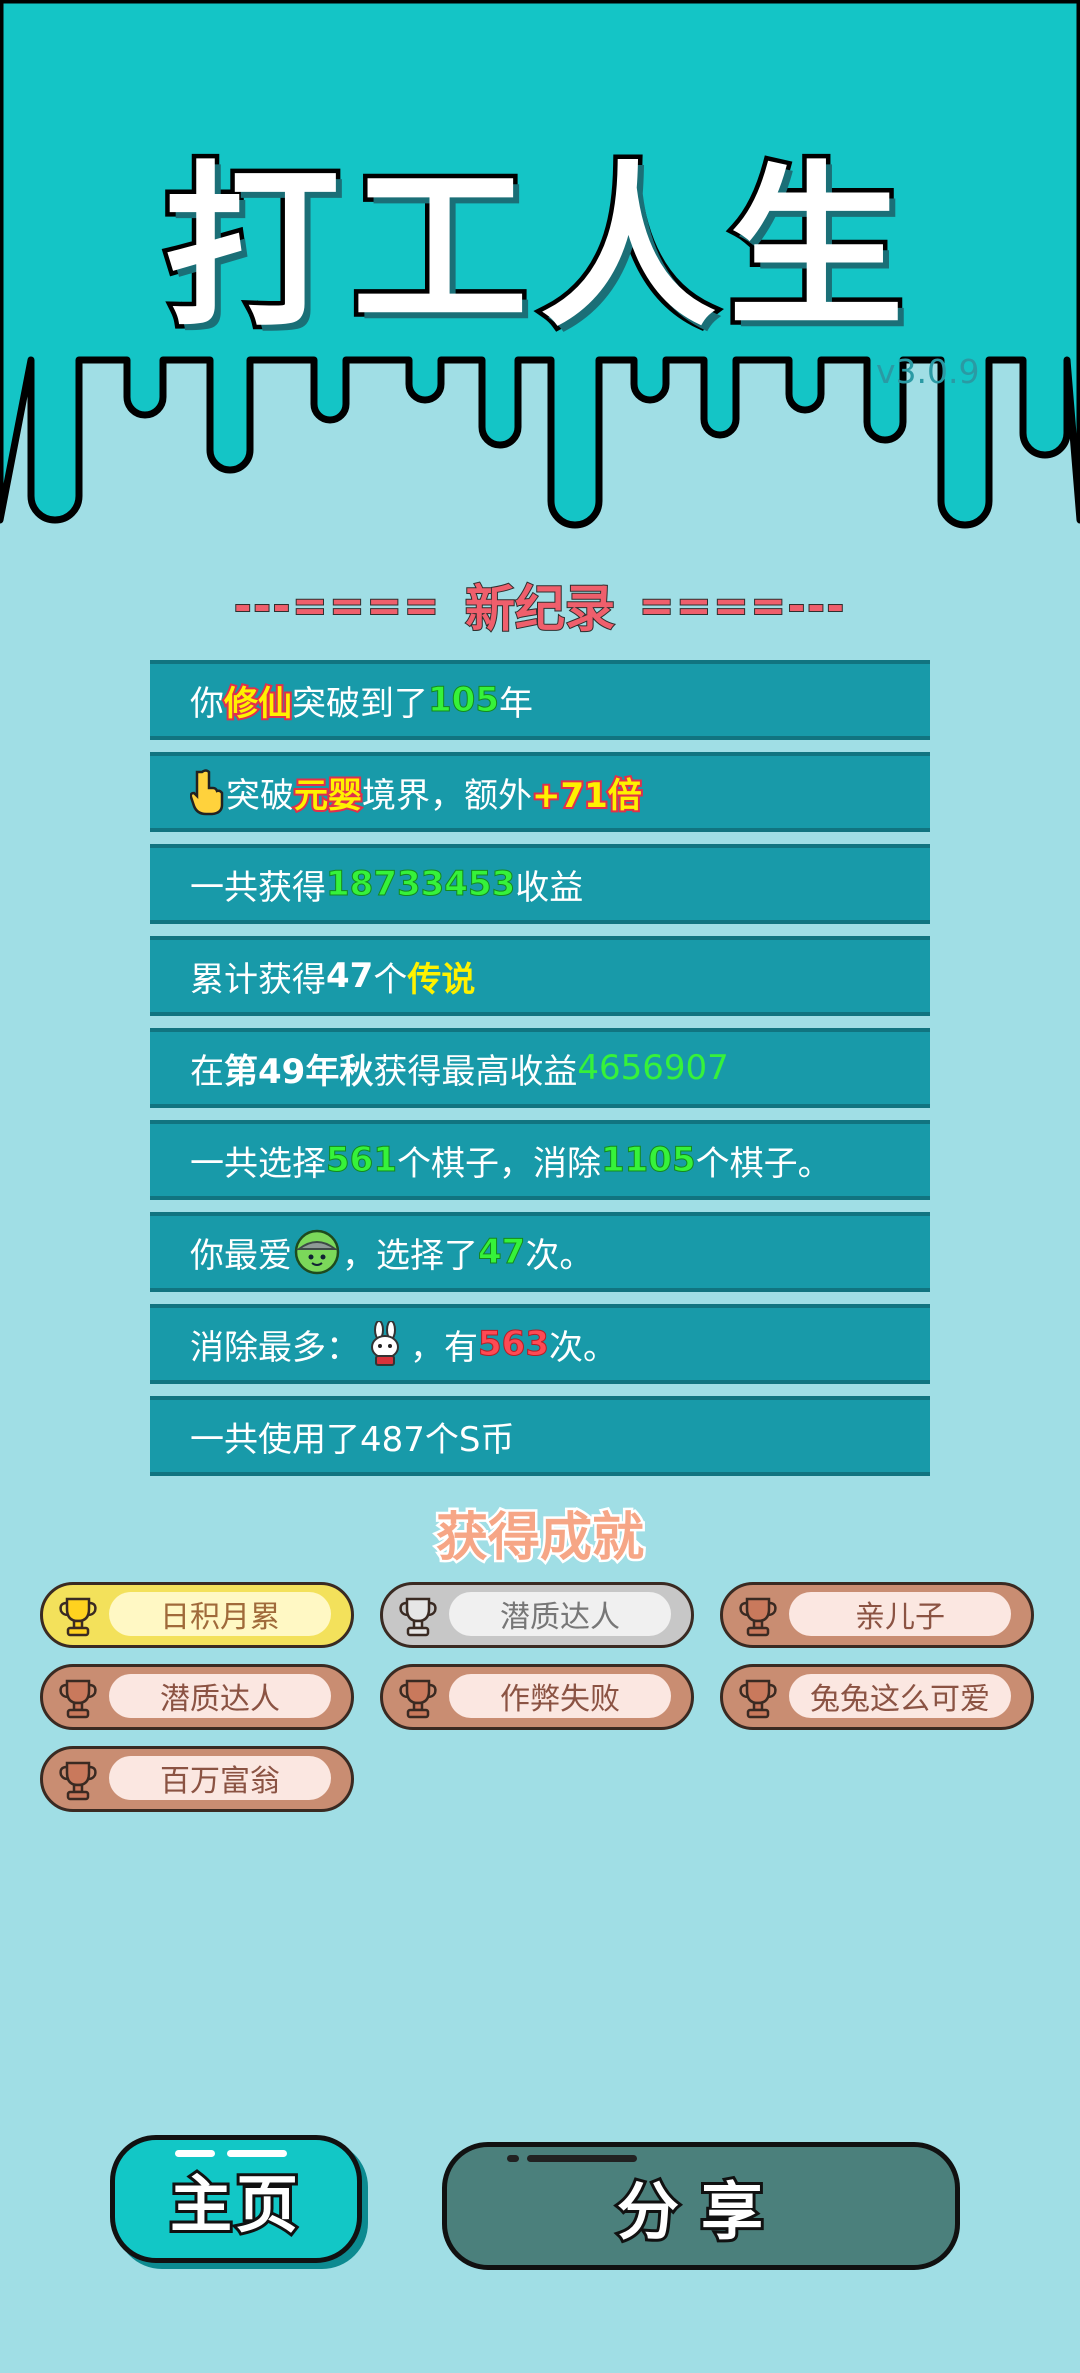 This screenshot has width=1080, height=2373. I want to click on stat-row-best-income: 在 第49年秋 获得最高收益 4656907, so click(540, 1068).